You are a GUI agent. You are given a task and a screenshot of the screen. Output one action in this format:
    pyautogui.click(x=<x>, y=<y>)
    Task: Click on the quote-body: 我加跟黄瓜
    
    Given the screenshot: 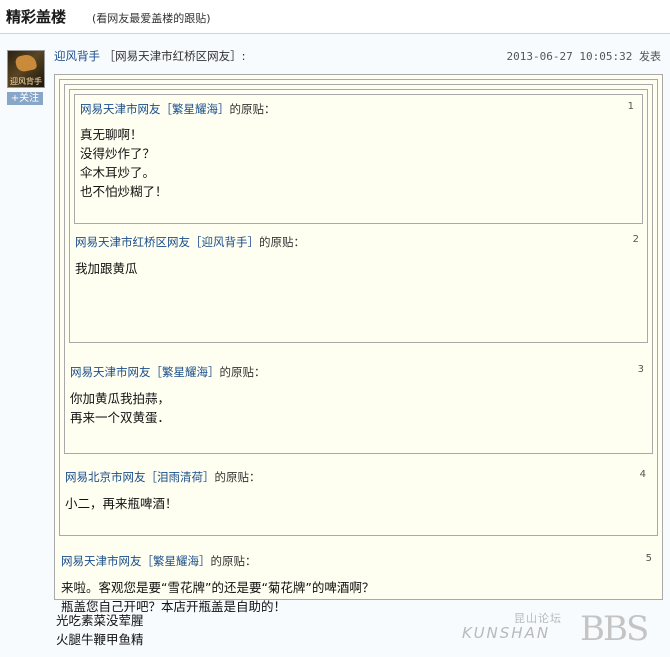 What is the action you would take?
    pyautogui.click(x=106, y=268)
    